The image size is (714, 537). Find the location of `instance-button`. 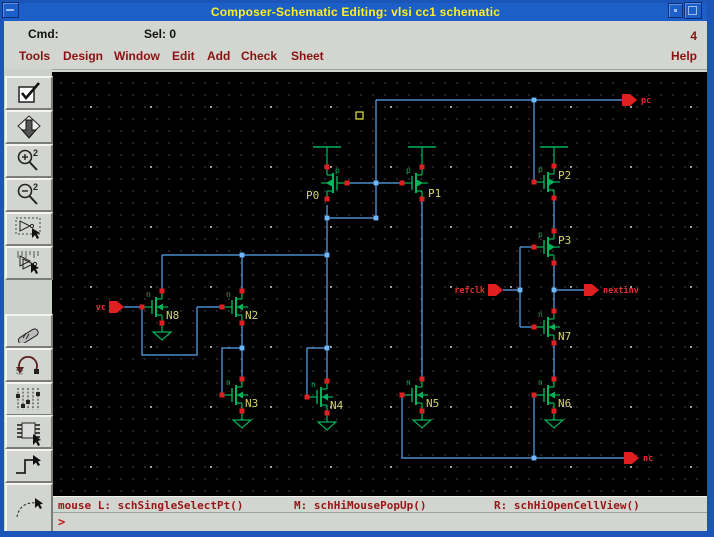

instance-button is located at coordinates (29, 432).